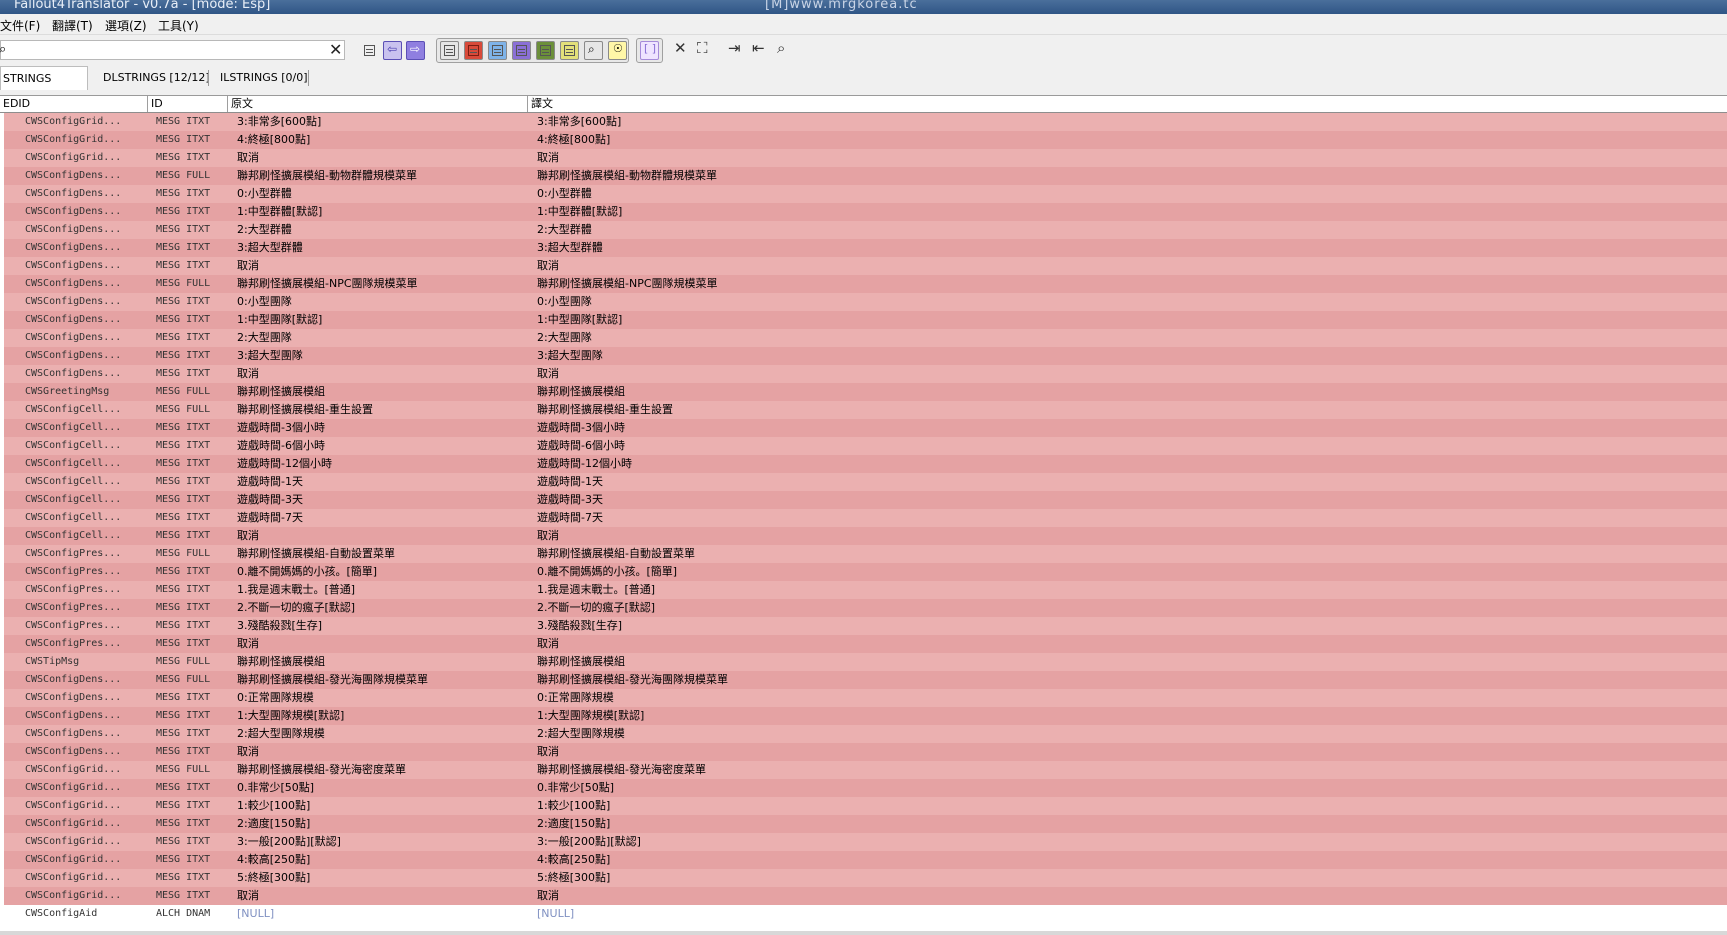 Image resolution: width=1727 pixels, height=935 pixels. I want to click on column-header-source: 原文, so click(378, 104).